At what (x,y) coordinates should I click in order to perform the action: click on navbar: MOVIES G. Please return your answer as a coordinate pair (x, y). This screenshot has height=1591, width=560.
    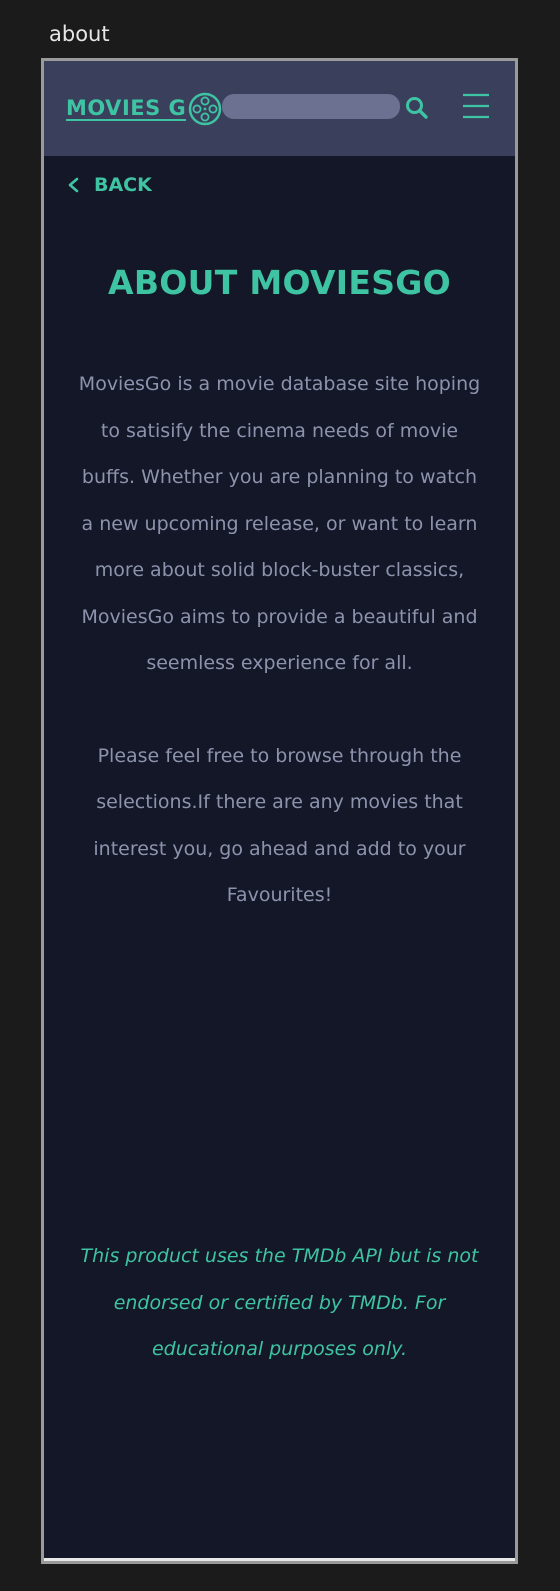
    Looking at the image, I should click on (279, 108).